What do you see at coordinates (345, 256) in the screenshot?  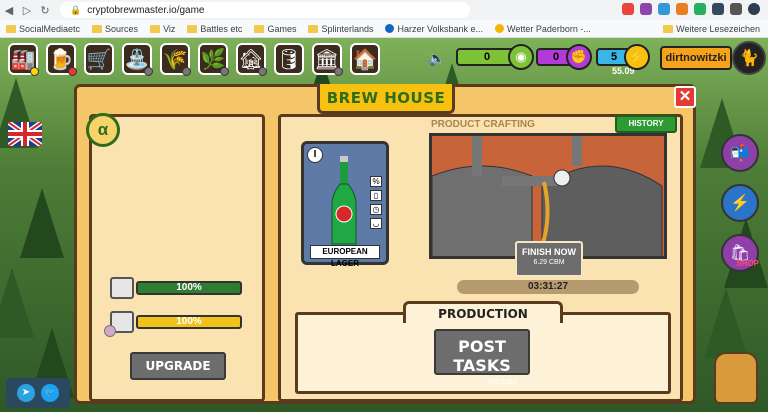 I see `card-name: EUROPEAN LAGER` at bounding box center [345, 256].